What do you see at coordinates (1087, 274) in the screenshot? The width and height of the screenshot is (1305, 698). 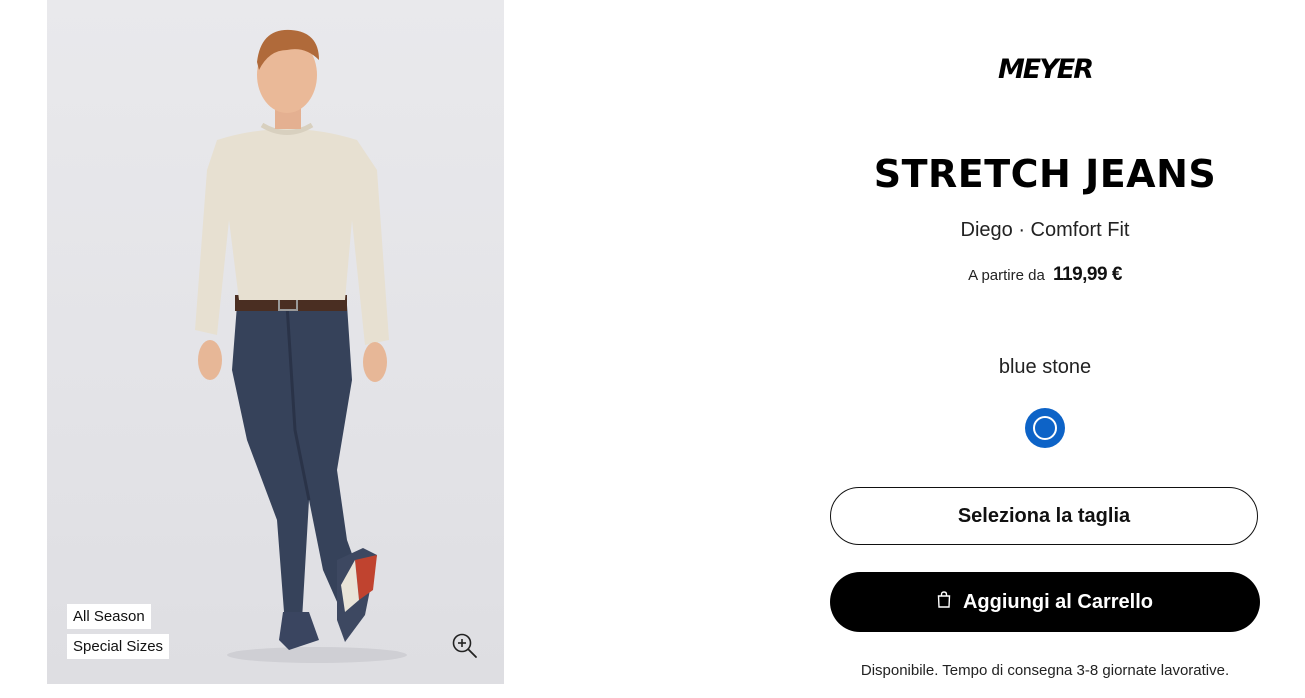 I see `product-price: 119,99 €` at bounding box center [1087, 274].